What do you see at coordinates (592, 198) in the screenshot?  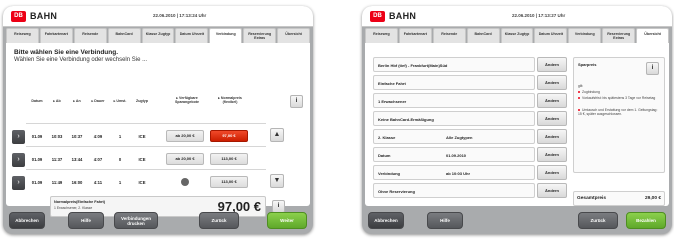 I see `total-label: Gesamtpreis` at bounding box center [592, 198].